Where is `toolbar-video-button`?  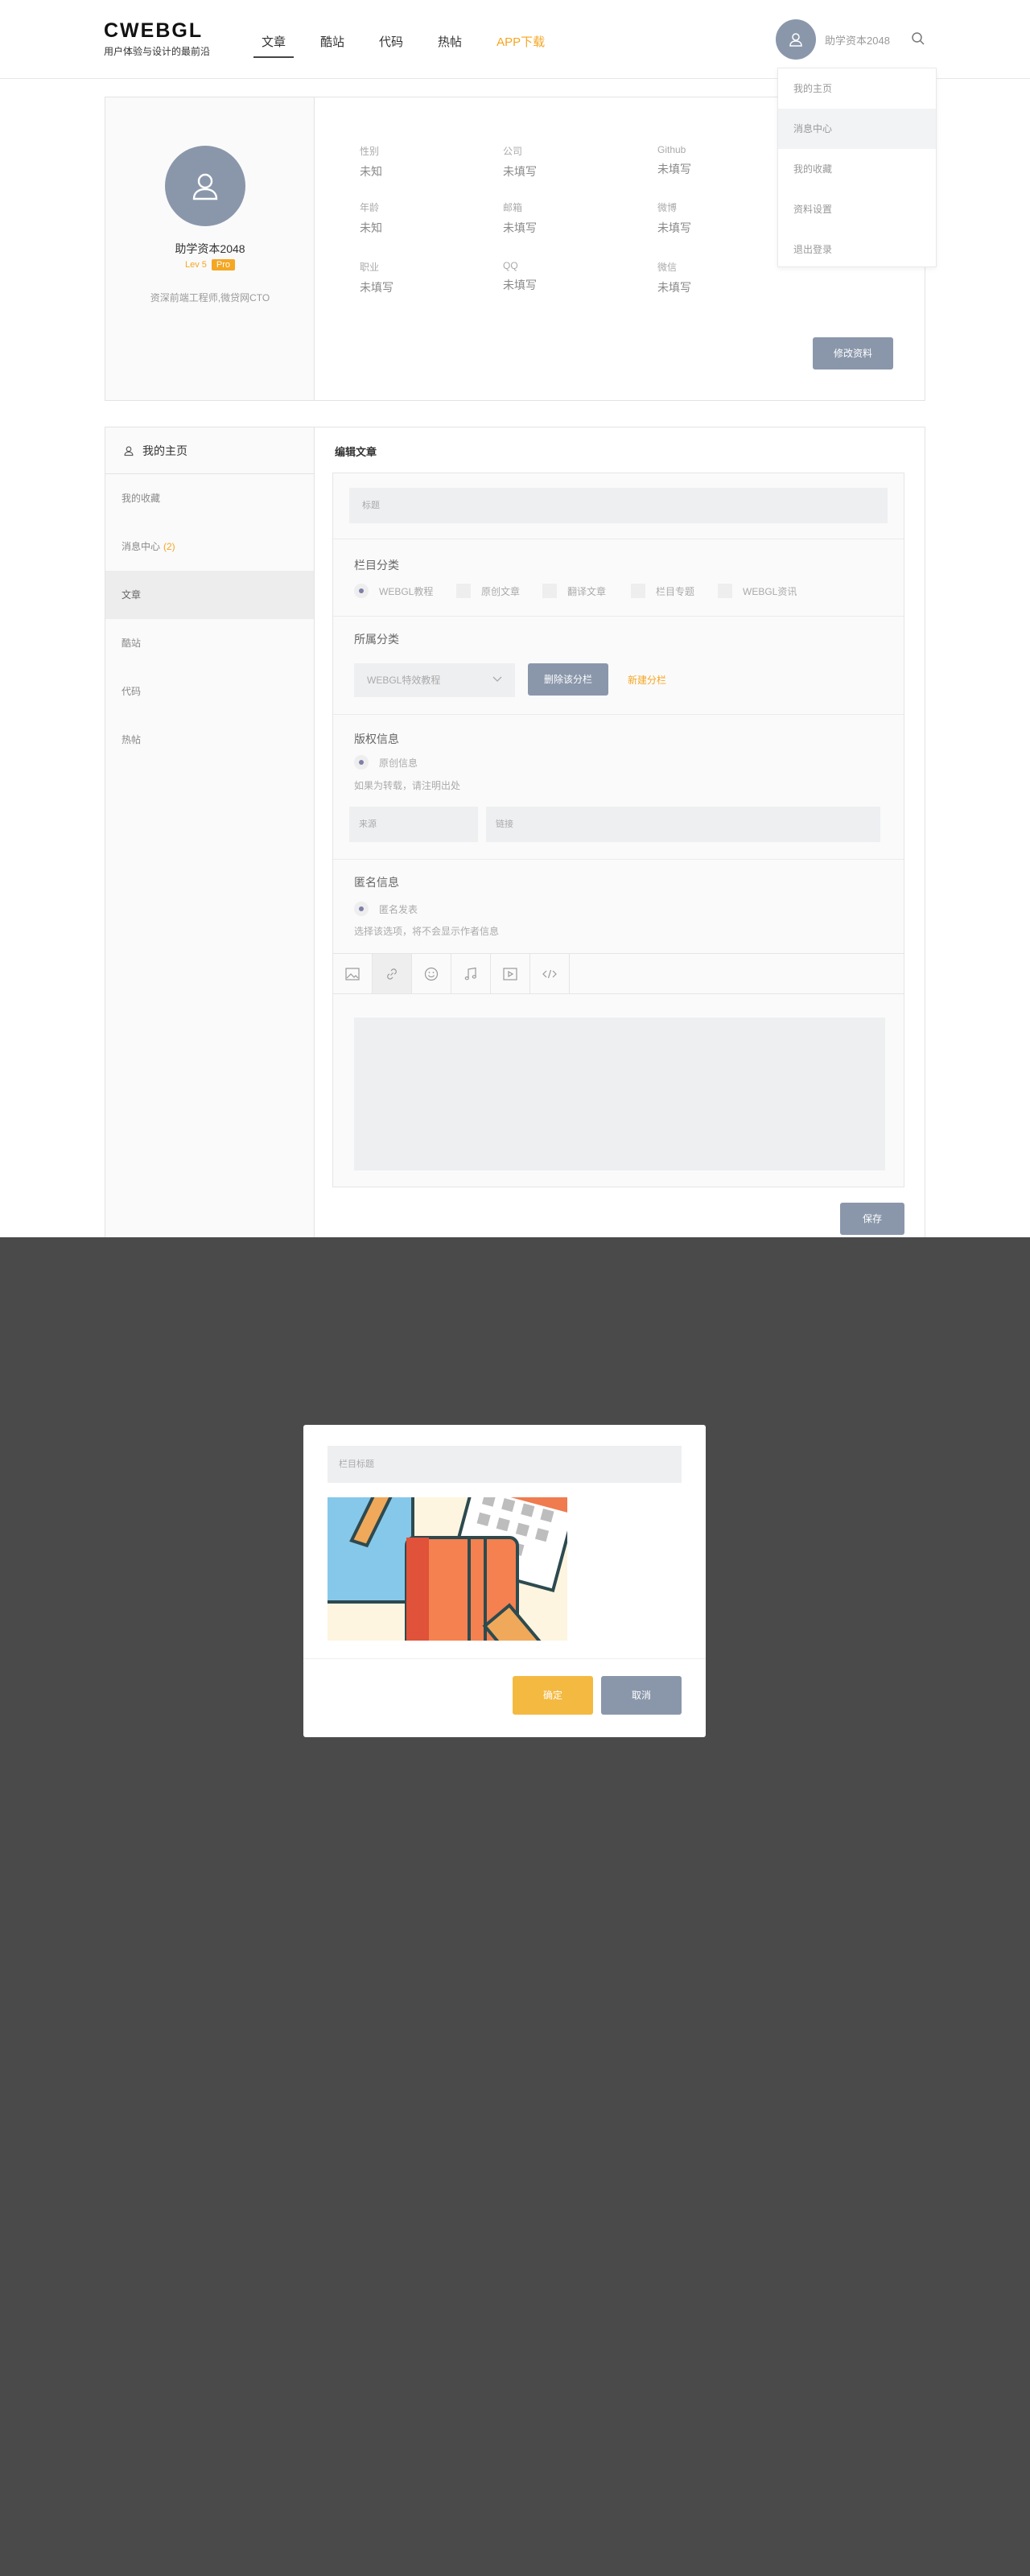
toolbar-video-button is located at coordinates (510, 973).